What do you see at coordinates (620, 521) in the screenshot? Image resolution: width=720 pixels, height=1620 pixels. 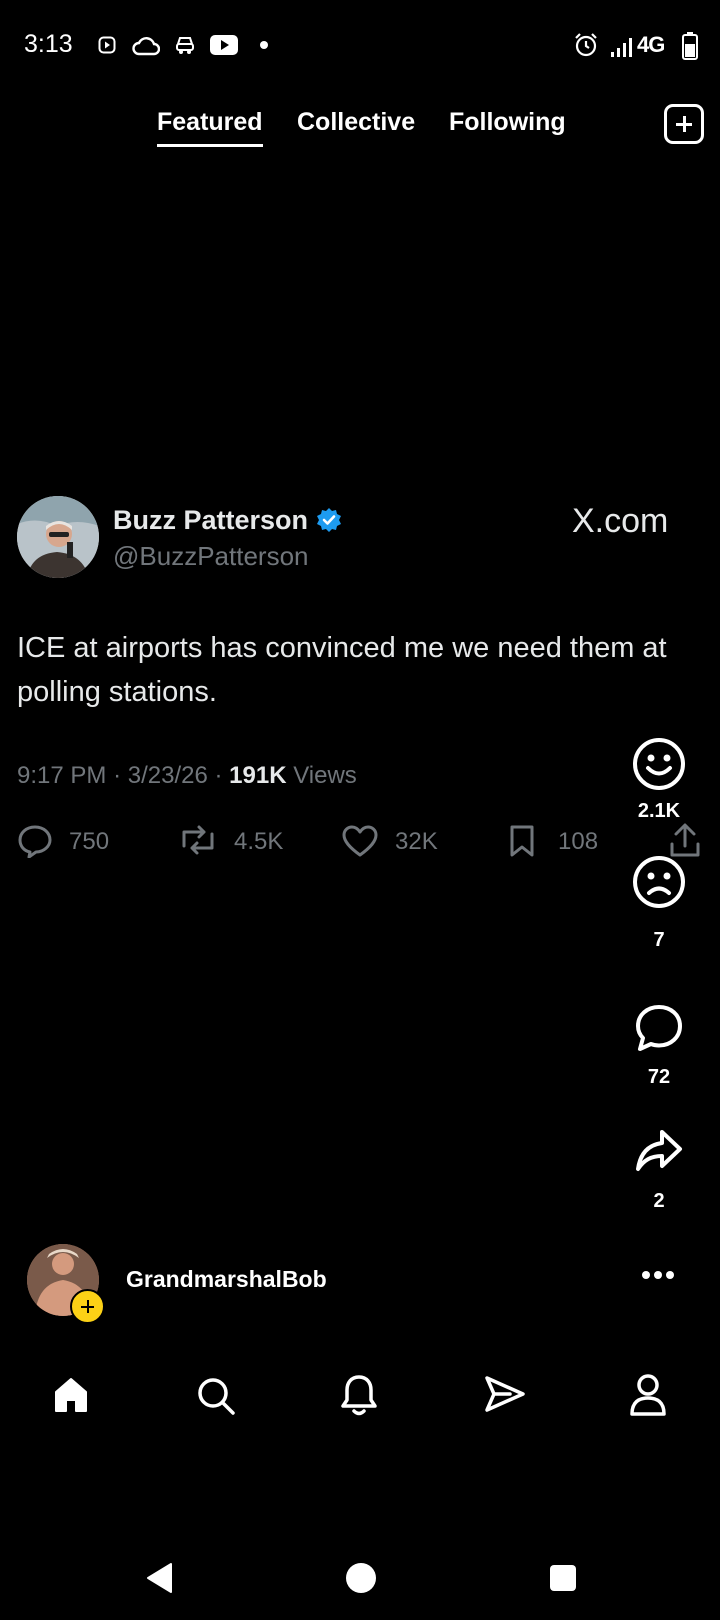 I see `source-label: X.com` at bounding box center [620, 521].